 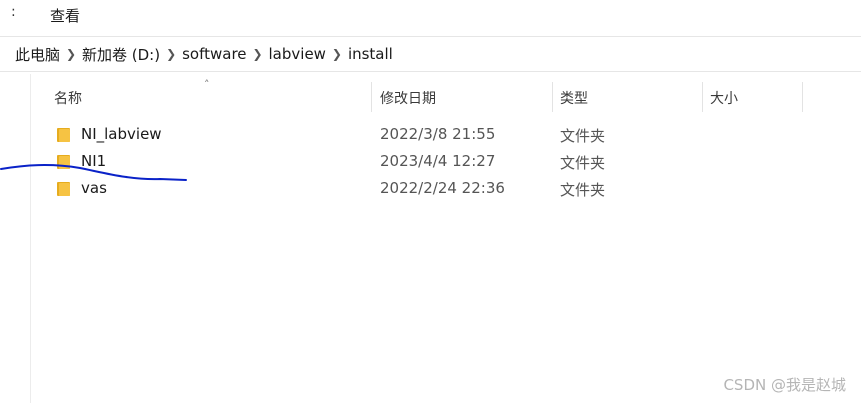 What do you see at coordinates (65, 15) in the screenshot?
I see `view-menu-button: 查看` at bounding box center [65, 15].